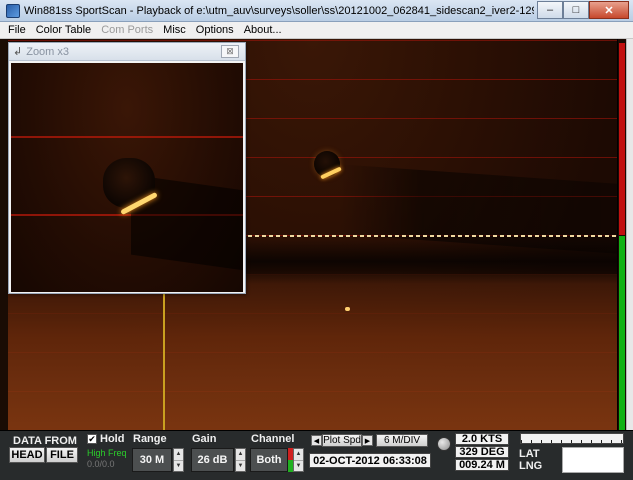  I want to click on speed-readout: 2.0 KTS, so click(482, 439).